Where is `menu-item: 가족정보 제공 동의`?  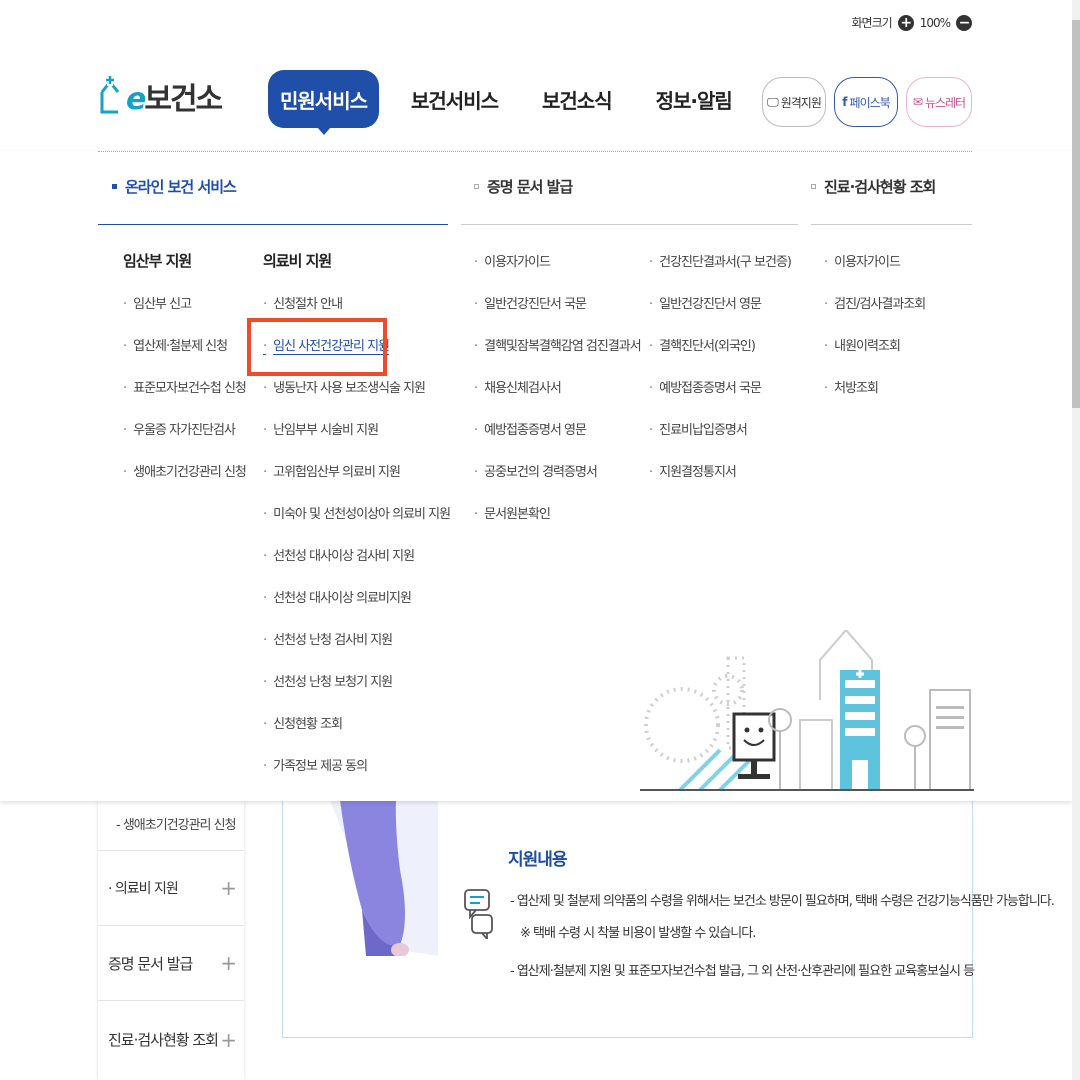
menu-item: 가족정보 제공 동의 is located at coordinates (315, 764).